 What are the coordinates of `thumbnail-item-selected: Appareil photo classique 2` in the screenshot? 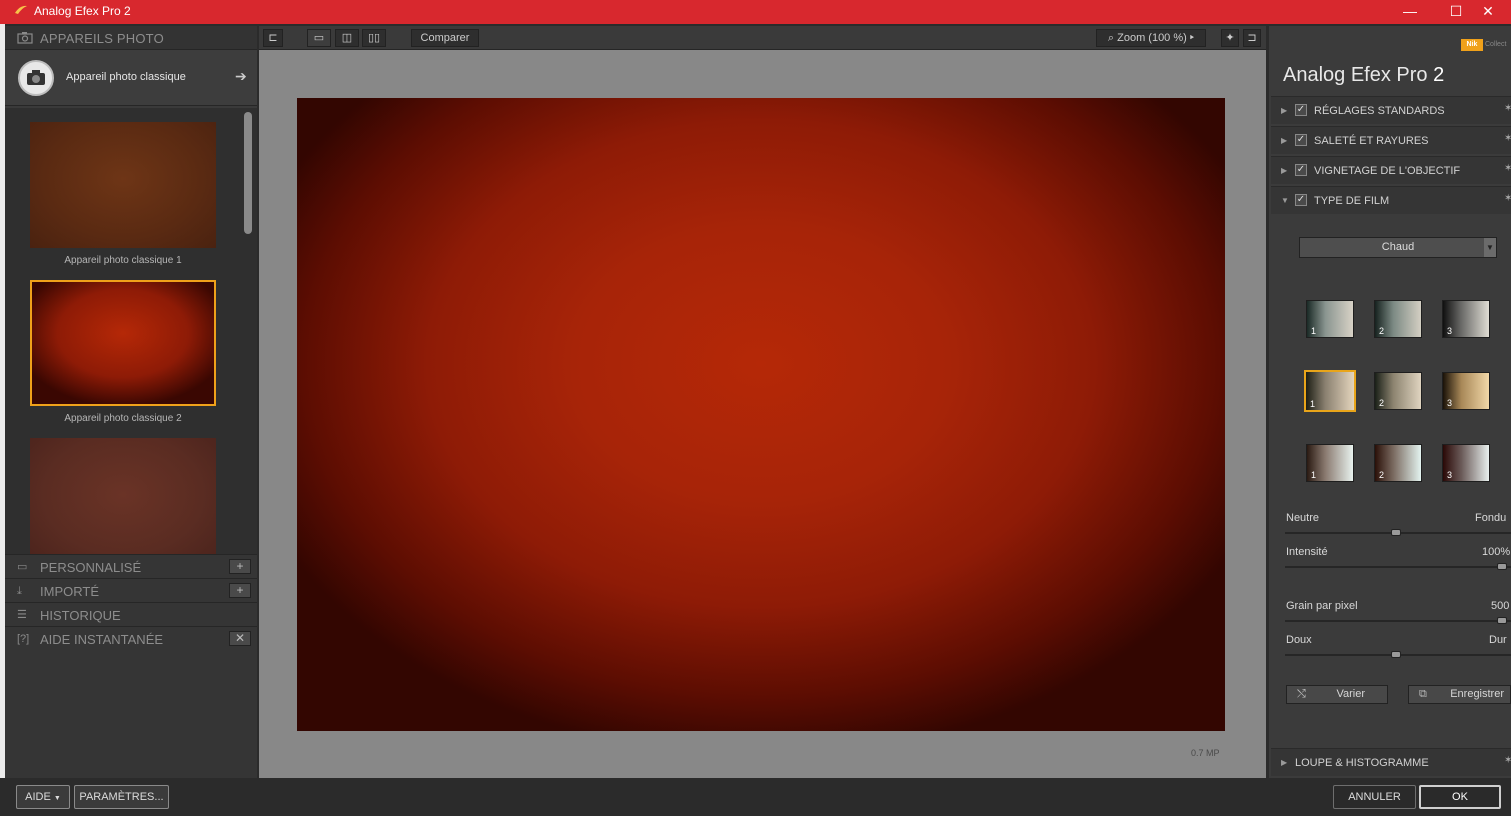 It's located at (123, 352).